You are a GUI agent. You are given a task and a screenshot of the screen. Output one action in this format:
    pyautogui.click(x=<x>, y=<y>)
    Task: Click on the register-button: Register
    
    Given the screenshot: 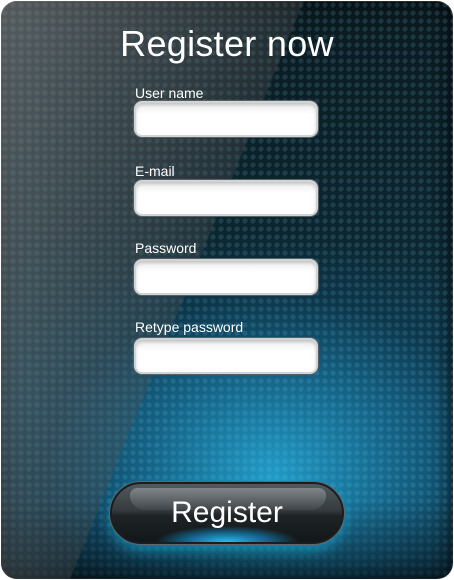 What is the action you would take?
    pyautogui.click(x=227, y=513)
    